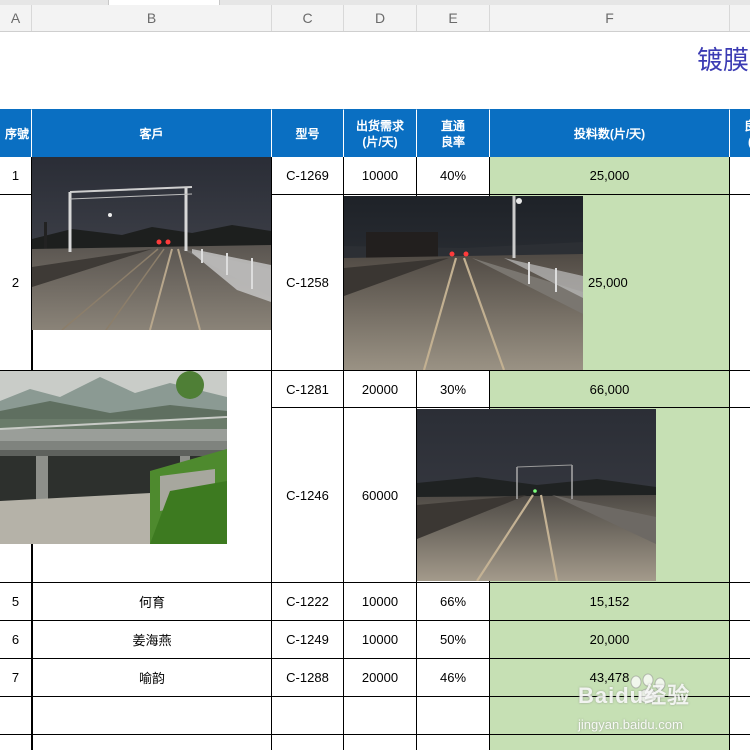 This screenshot has width=750, height=750. Describe the element at coordinates (453, 678) in the screenshot. I see `cell-yield-7: 46%` at that location.